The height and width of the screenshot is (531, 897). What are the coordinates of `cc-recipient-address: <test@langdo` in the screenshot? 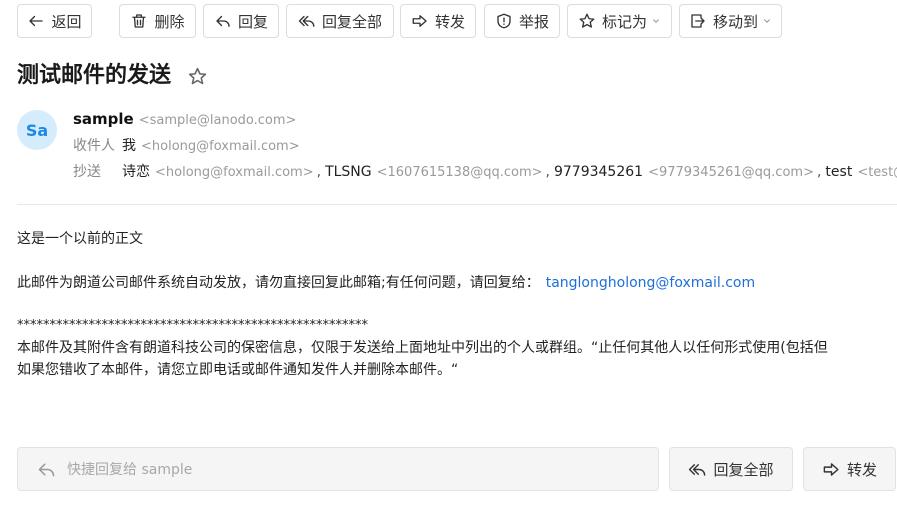 It's located at (877, 172).